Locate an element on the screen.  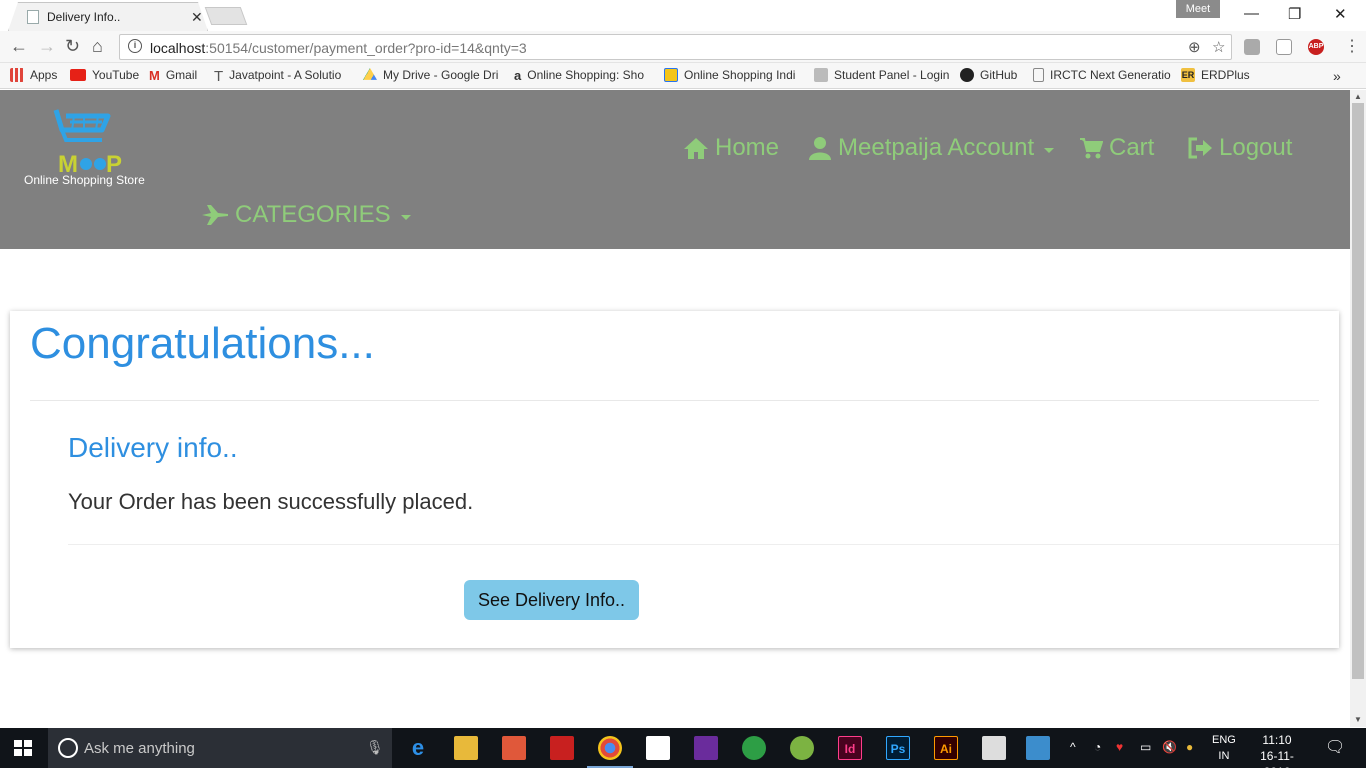
nav-categories-dropdown: CATEGORIES is located at coordinates (306, 215).